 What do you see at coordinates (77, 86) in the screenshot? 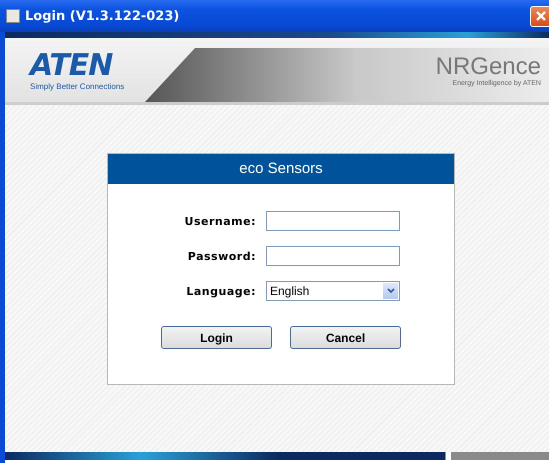
I see `logo-tagline: Simply Better Connections` at bounding box center [77, 86].